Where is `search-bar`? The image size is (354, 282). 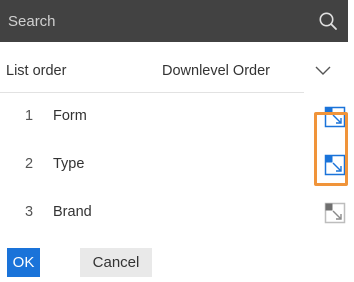
search-bar is located at coordinates (174, 21).